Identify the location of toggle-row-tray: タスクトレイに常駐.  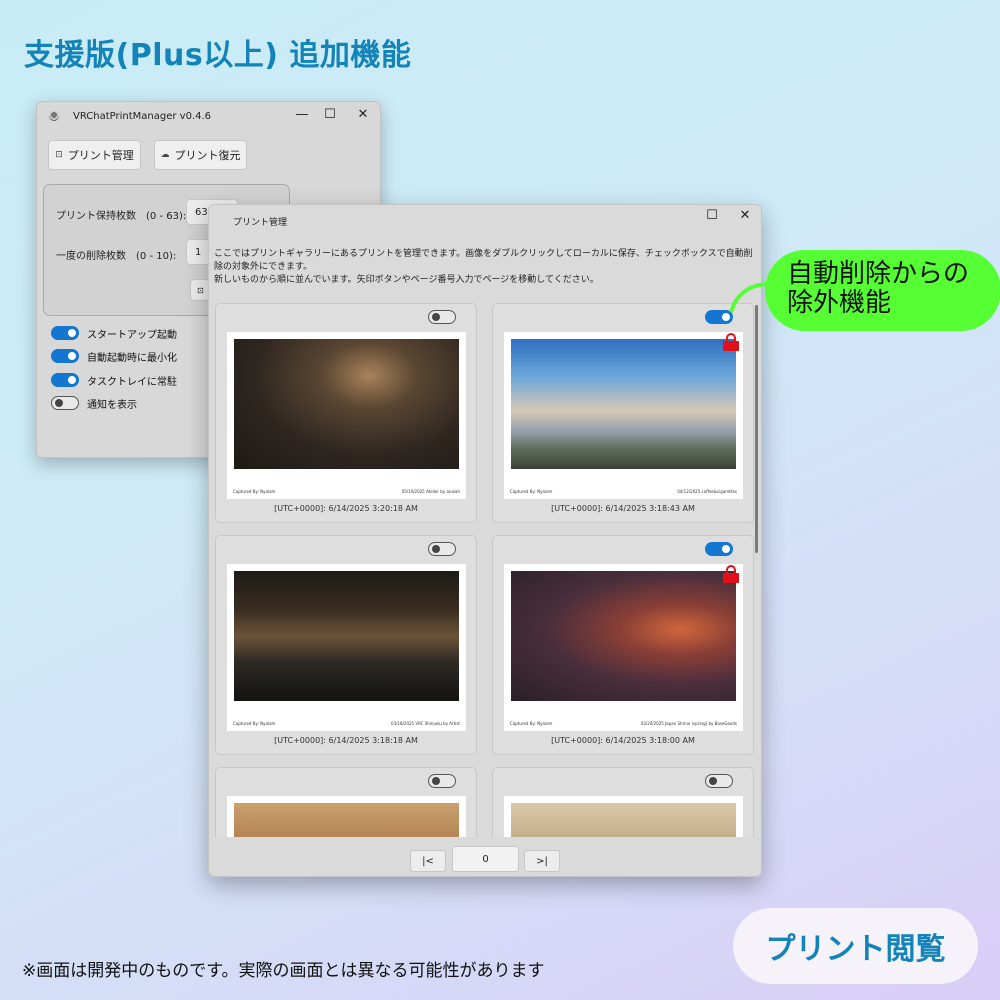
(114, 380).